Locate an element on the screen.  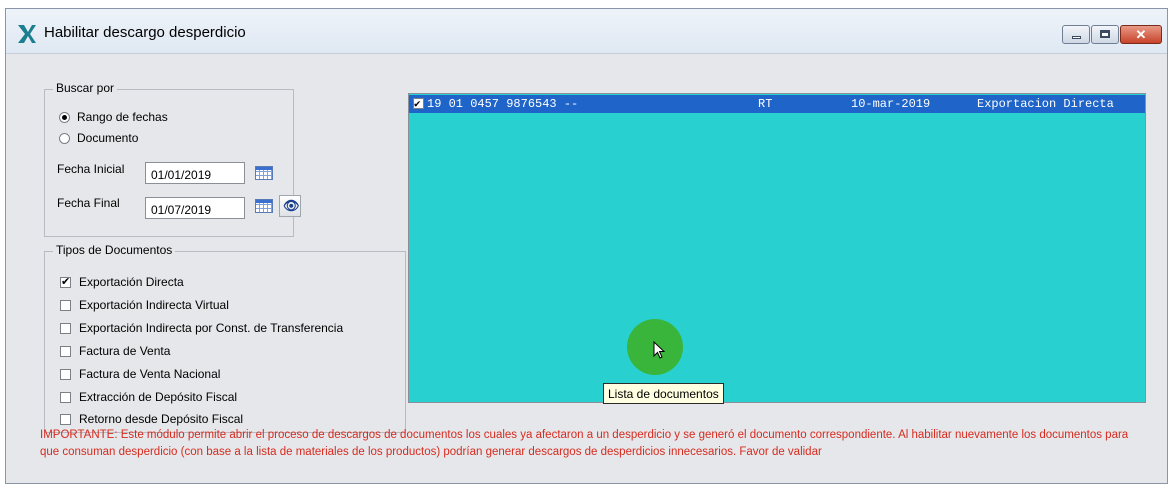
checkbox-factura-venta-nacional is located at coordinates (65, 374).